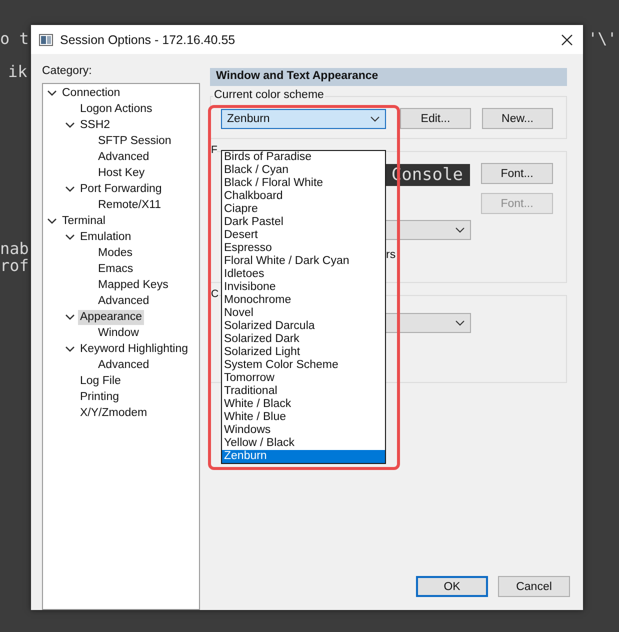  Describe the element at coordinates (567, 40) in the screenshot. I see `close-icon` at that location.